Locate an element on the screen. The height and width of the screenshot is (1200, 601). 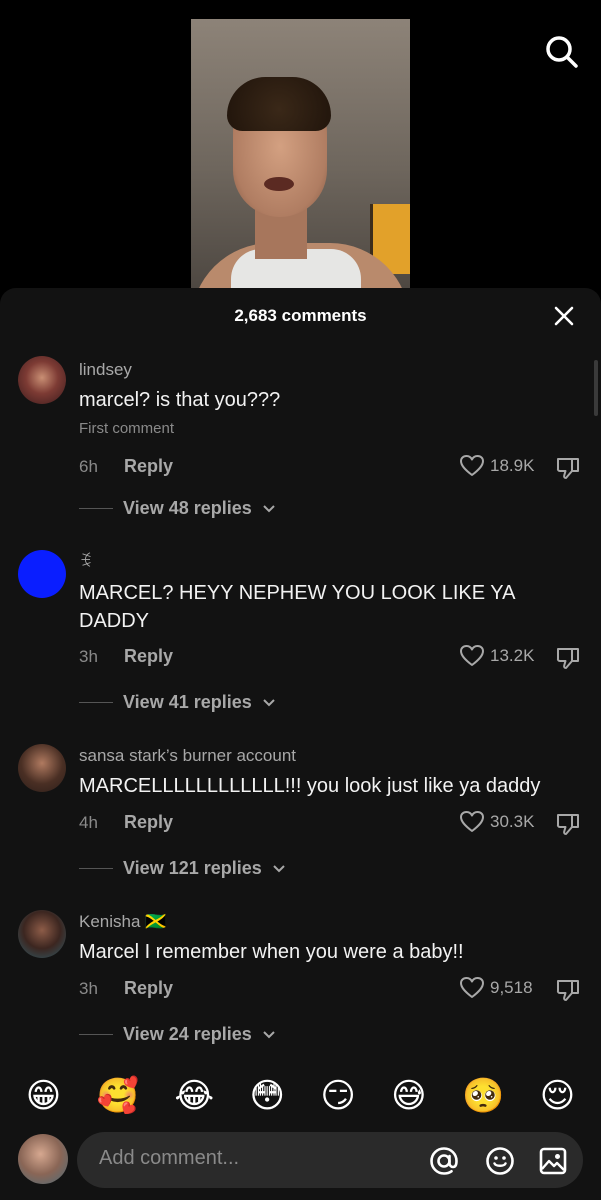
at-icon is located at coordinates (444, 1161).